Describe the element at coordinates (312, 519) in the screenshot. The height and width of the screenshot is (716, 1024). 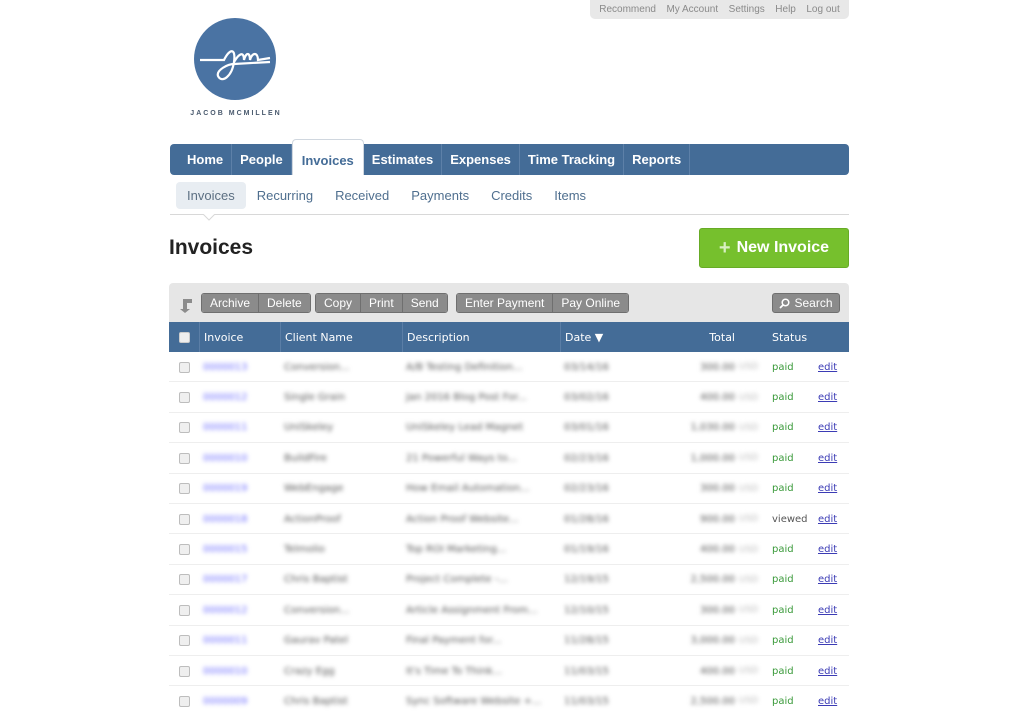
I see `client-name: ActionProof` at that location.